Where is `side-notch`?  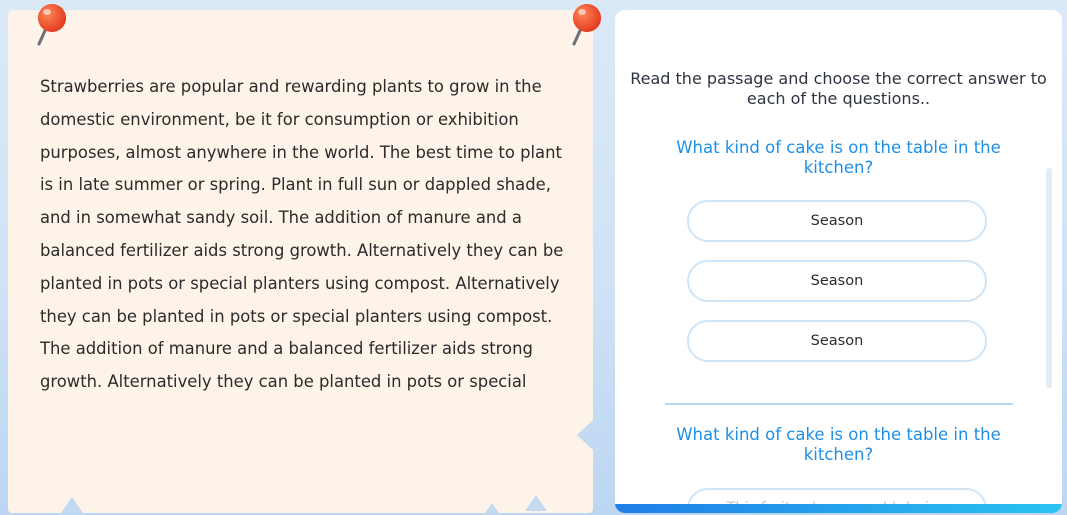 side-notch is located at coordinates (585, 435).